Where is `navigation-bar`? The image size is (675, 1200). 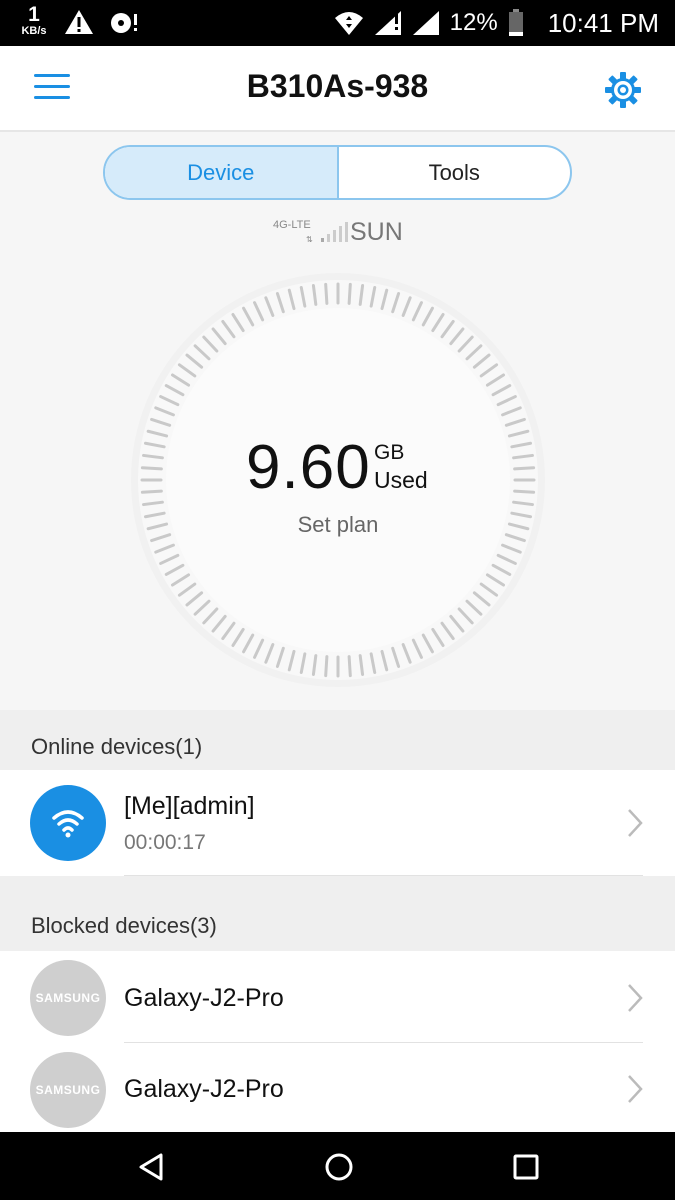
navigation-bar is located at coordinates (337, 1166).